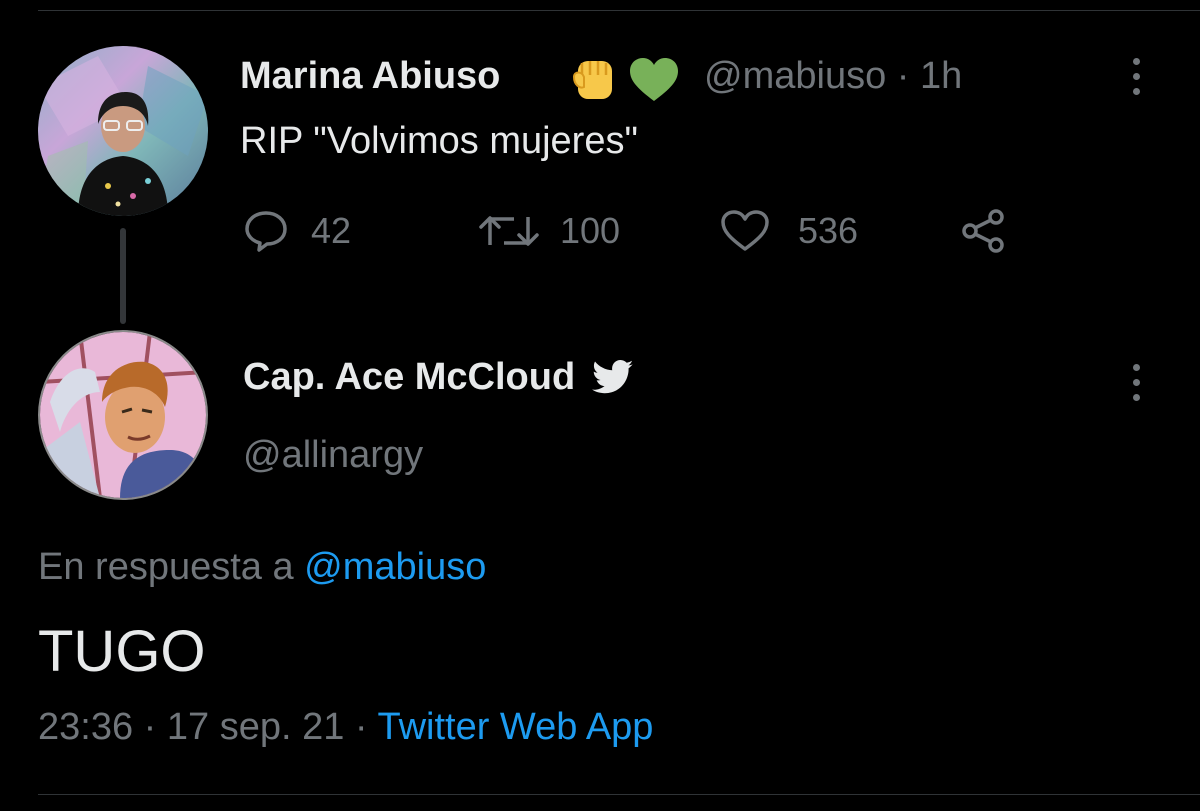 Image resolution: width=1200 pixels, height=811 pixels. I want to click on tweet-time-2: 23:36, so click(85, 727).